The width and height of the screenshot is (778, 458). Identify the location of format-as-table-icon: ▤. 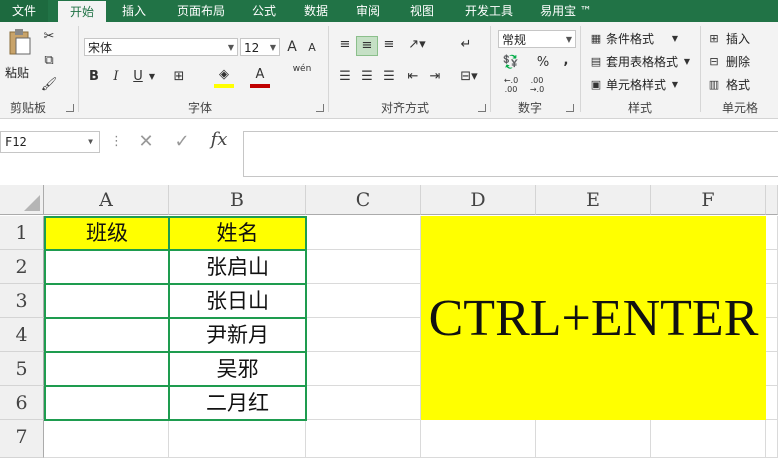
(596, 62).